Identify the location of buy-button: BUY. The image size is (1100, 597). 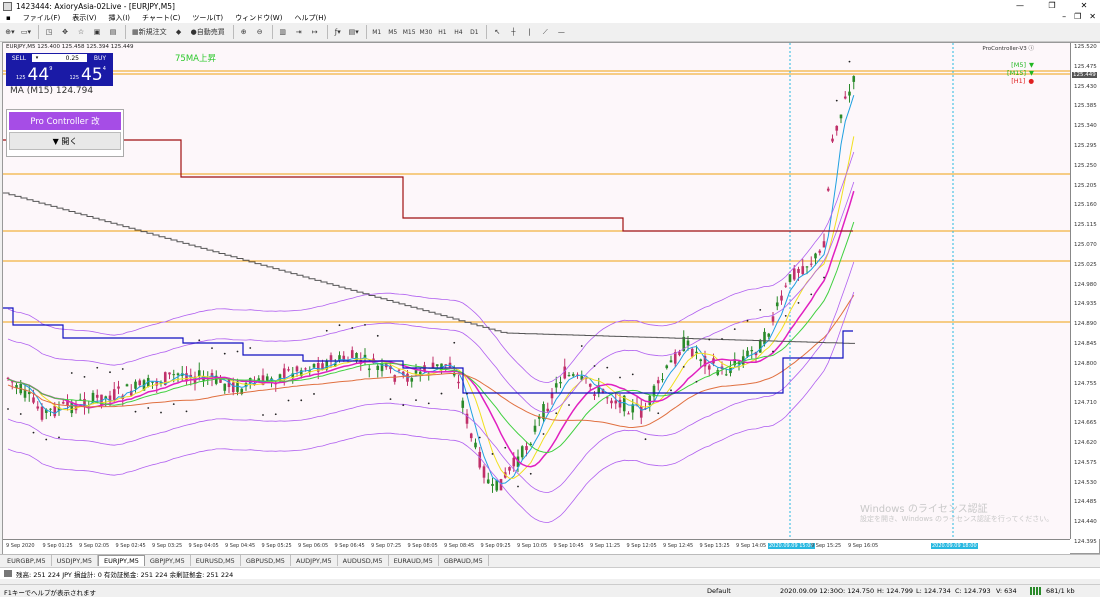
(100, 58).